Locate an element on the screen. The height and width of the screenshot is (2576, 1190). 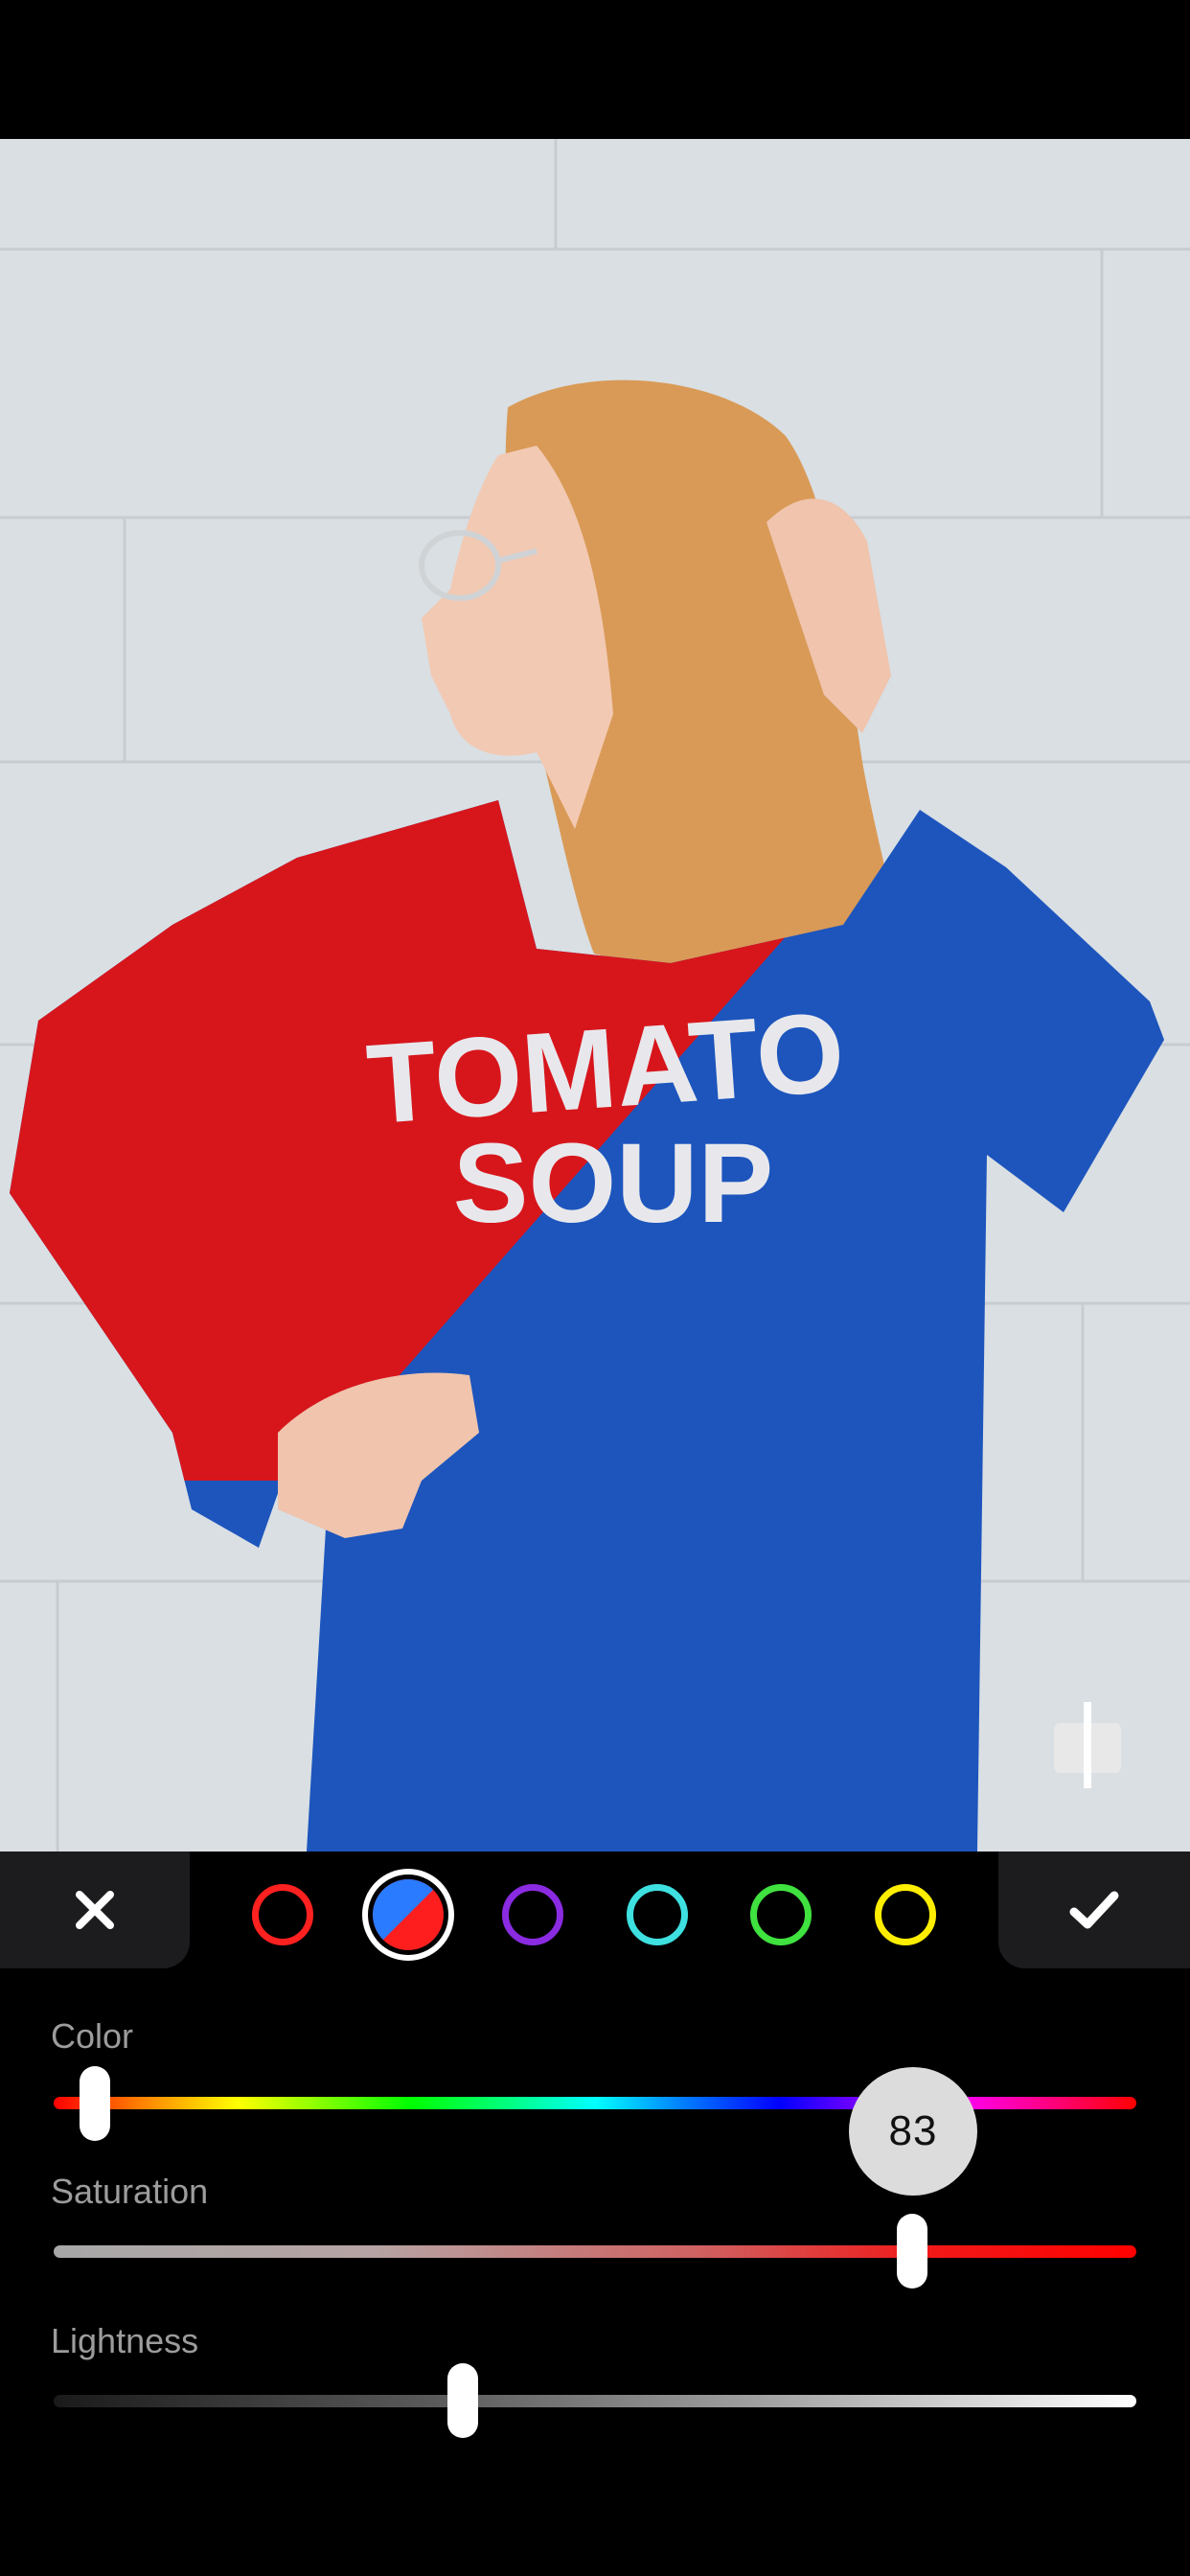
color-slider-label: Color is located at coordinates (93, 2036).